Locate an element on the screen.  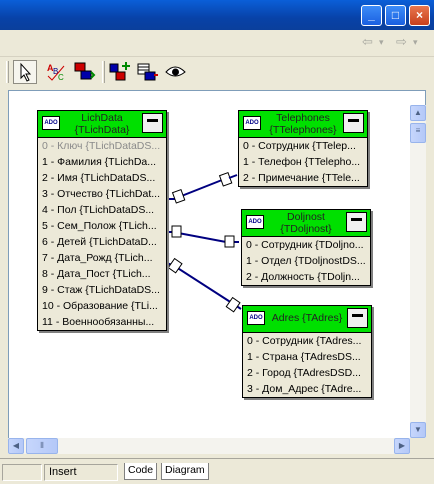
toolbar-grip is located at coordinates (7, 72).